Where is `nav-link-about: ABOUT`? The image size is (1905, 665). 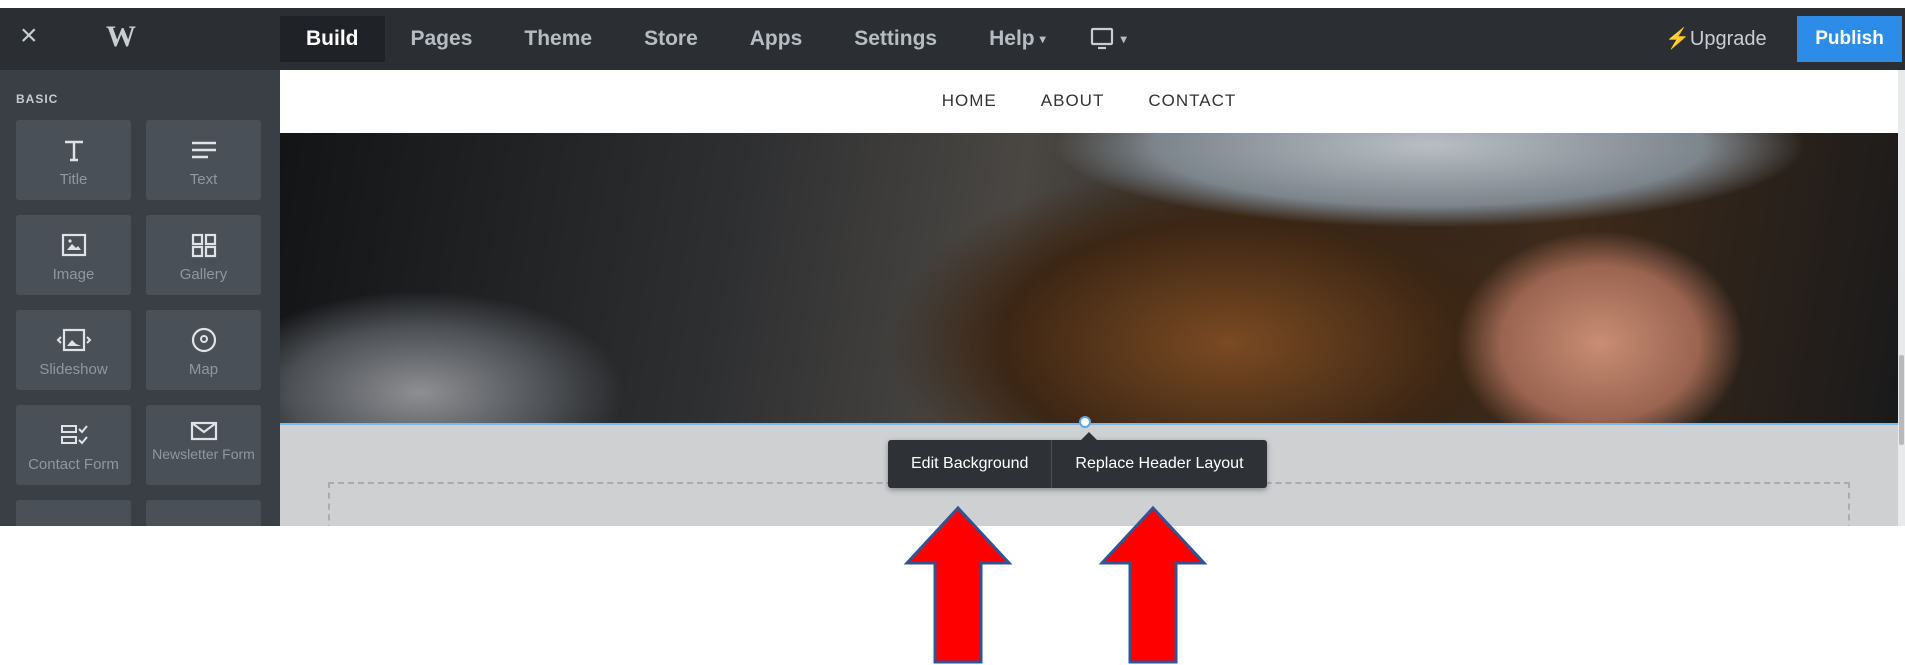
nav-link-about: ABOUT is located at coordinates (1073, 101).